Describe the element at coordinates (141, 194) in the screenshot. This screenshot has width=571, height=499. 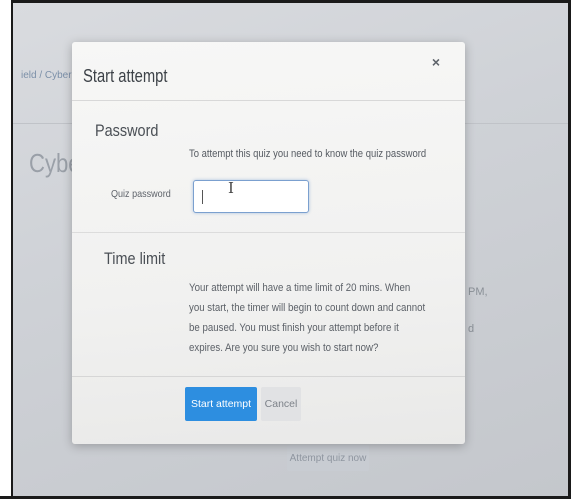
I see `quiz-password-label: Quiz password` at that location.